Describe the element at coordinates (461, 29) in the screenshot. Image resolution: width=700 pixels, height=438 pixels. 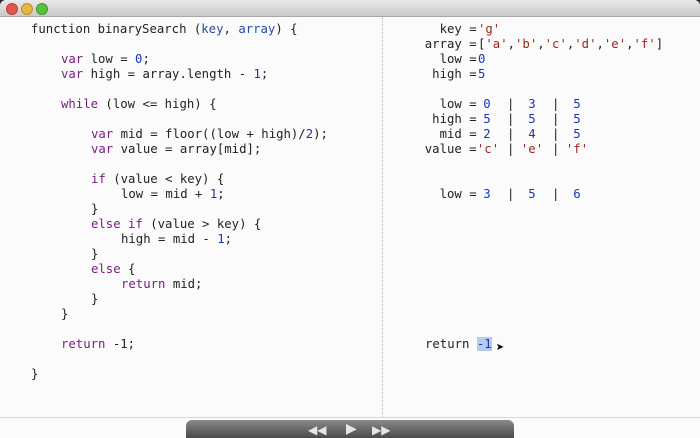
I see `trace-key-label: key =` at that location.